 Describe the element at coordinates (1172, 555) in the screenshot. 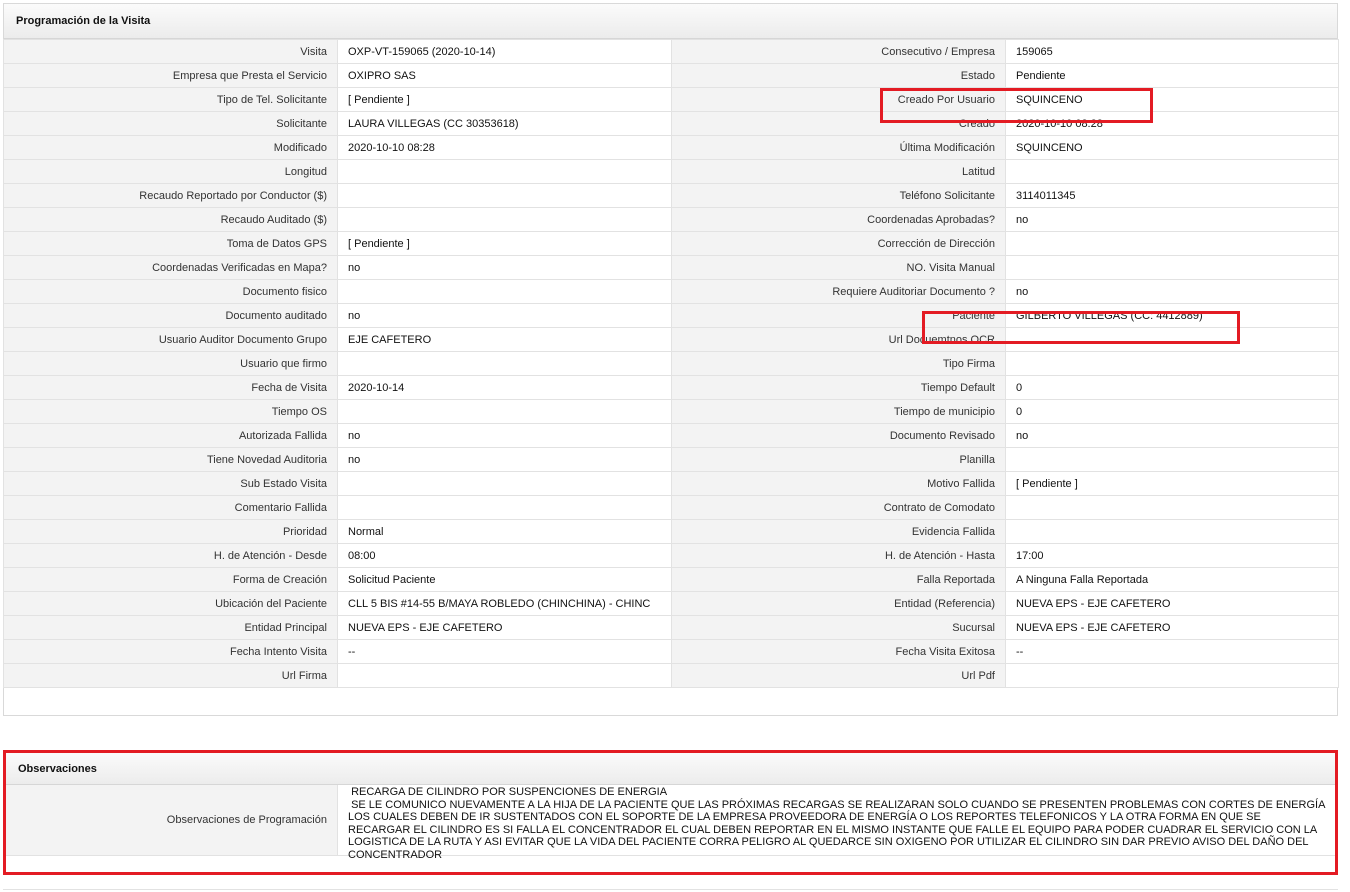

I see `field-value: 17:00` at that location.